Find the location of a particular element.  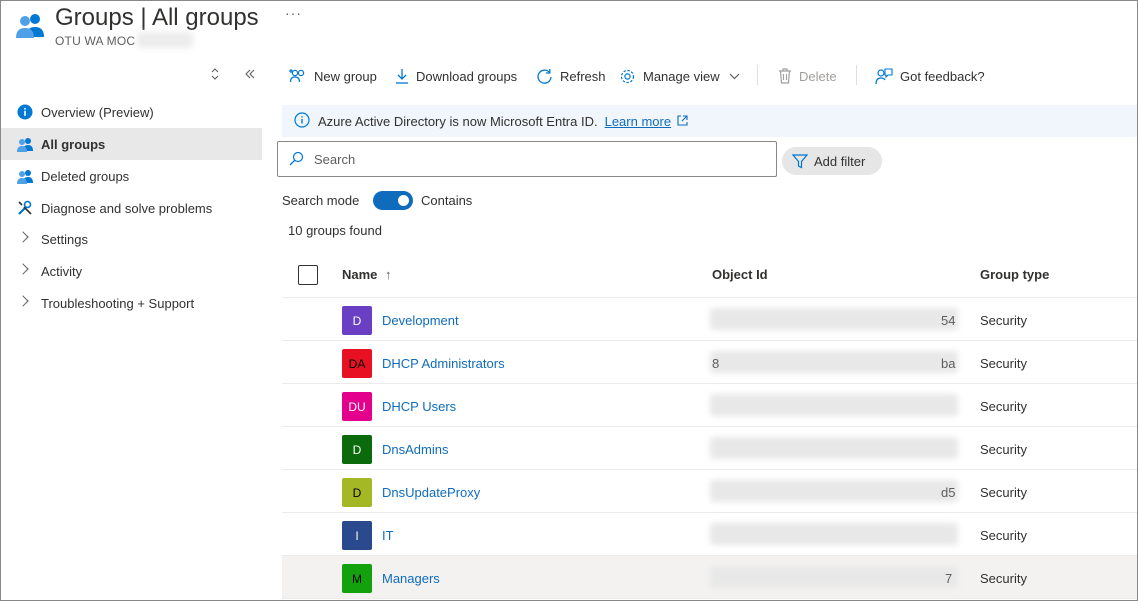

select-all-checkbox is located at coordinates (308, 275).